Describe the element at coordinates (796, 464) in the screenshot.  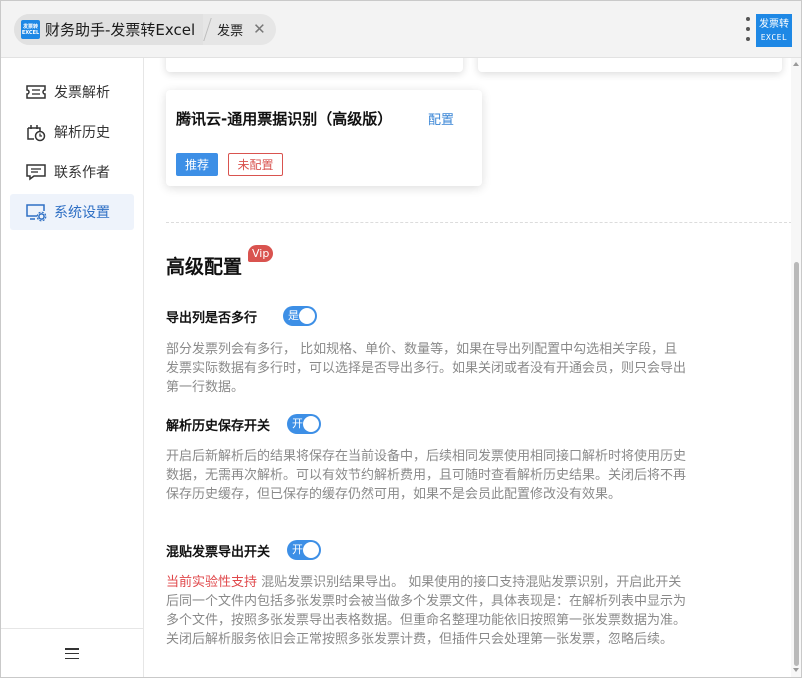
I see `scroll-thumb` at that location.